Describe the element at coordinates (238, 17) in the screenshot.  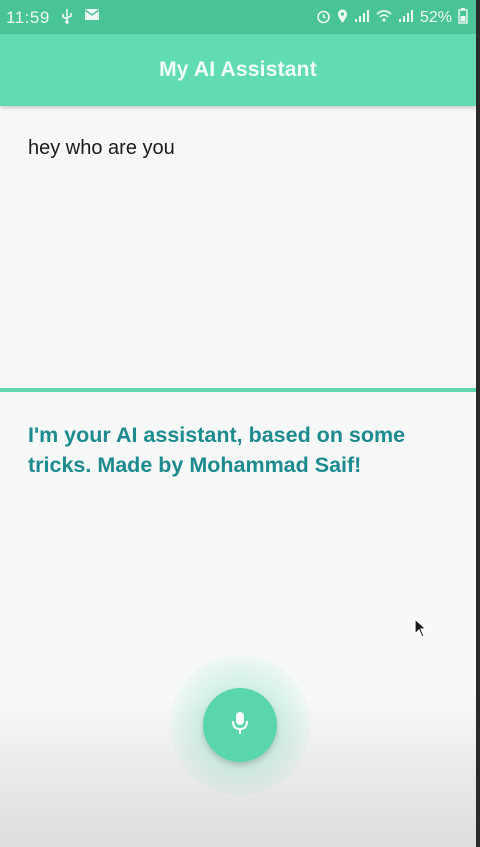
I see `status-bar: 11:59 52%` at that location.